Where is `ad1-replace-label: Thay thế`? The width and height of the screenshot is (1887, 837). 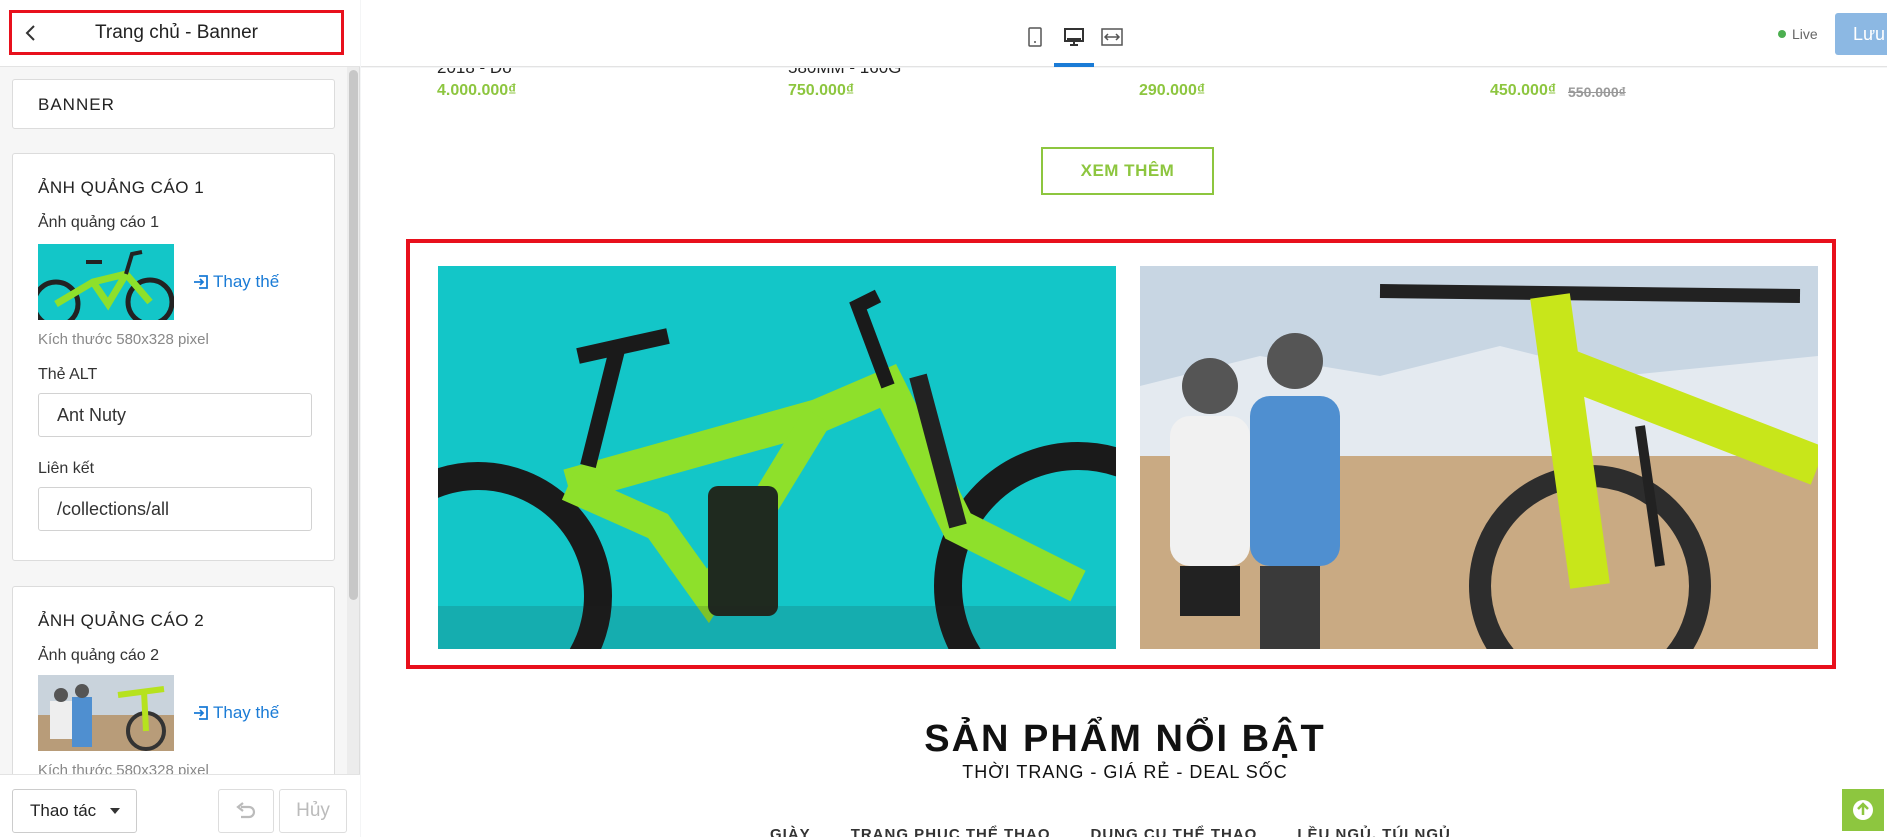 ad1-replace-label: Thay thế is located at coordinates (246, 281).